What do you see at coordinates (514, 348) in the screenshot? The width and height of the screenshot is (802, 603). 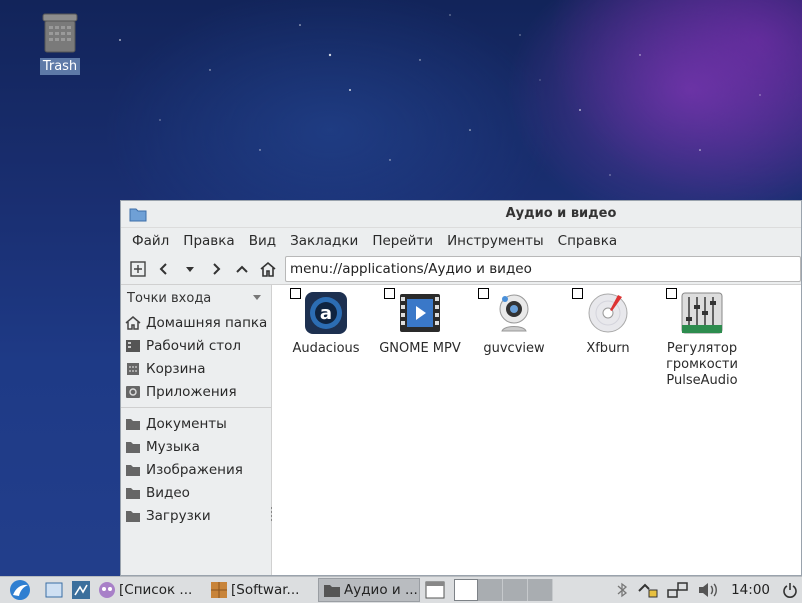 I see `app-label: guvcview` at bounding box center [514, 348].